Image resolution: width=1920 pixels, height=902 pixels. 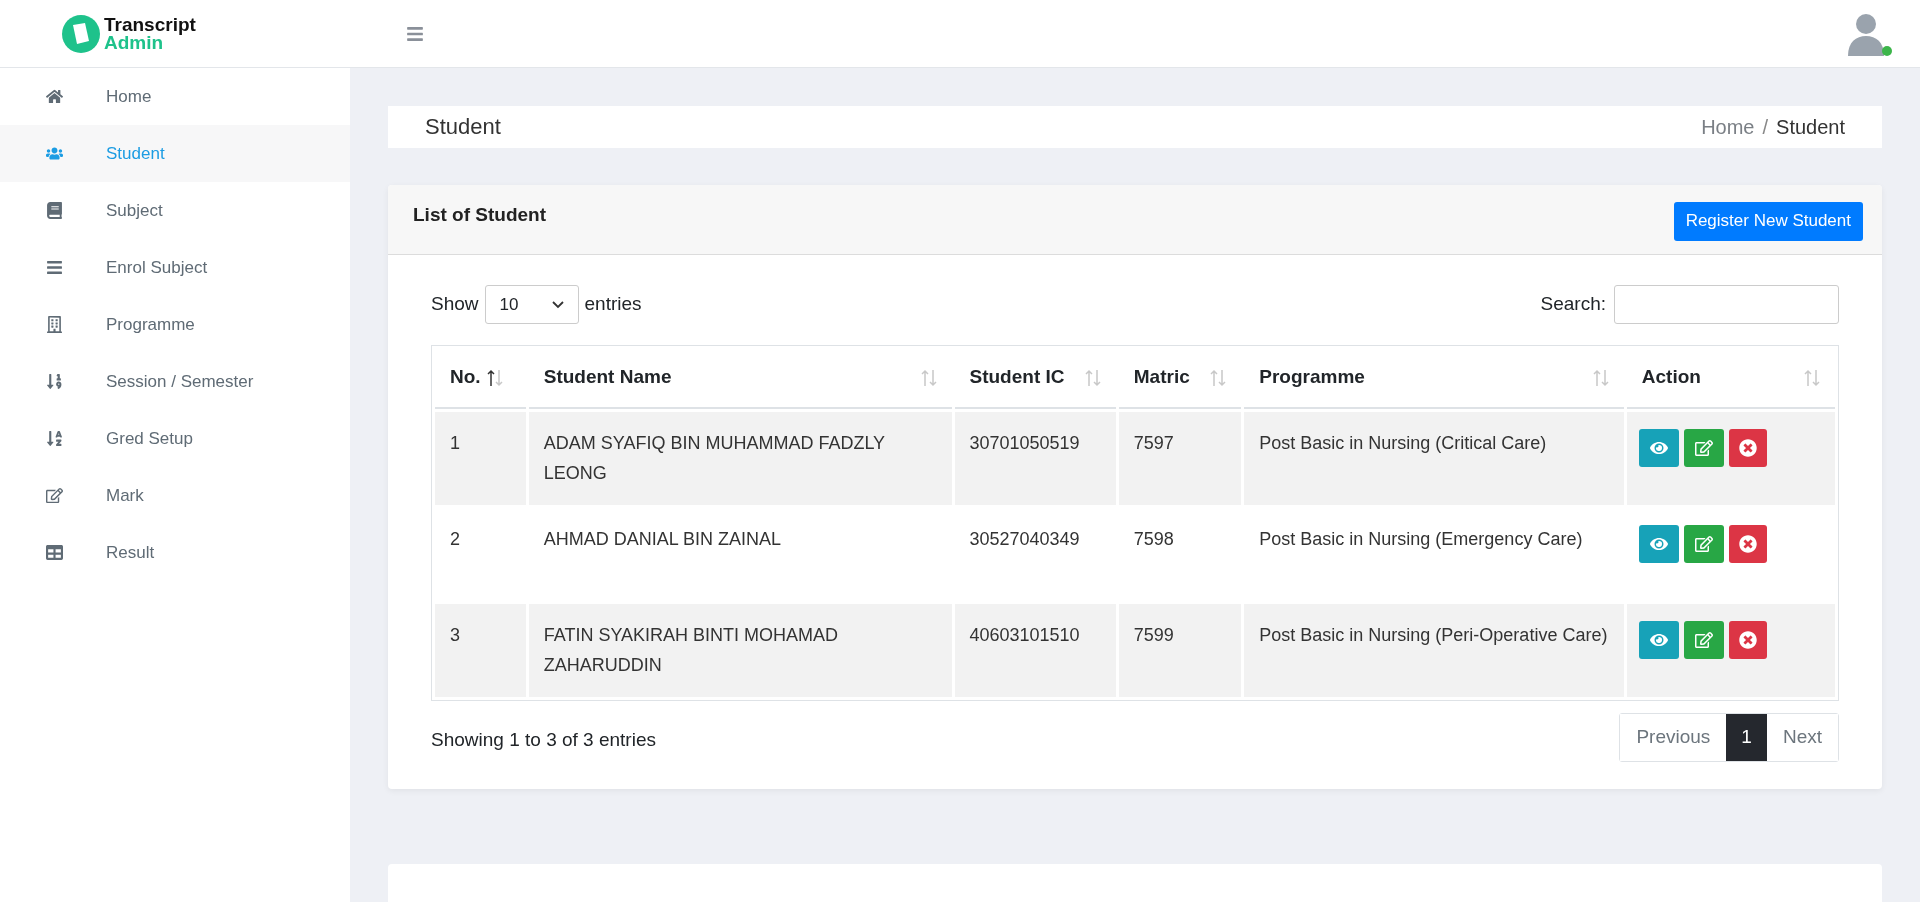 I want to click on table-cell-text: 30701050519, so click(x=1024, y=443).